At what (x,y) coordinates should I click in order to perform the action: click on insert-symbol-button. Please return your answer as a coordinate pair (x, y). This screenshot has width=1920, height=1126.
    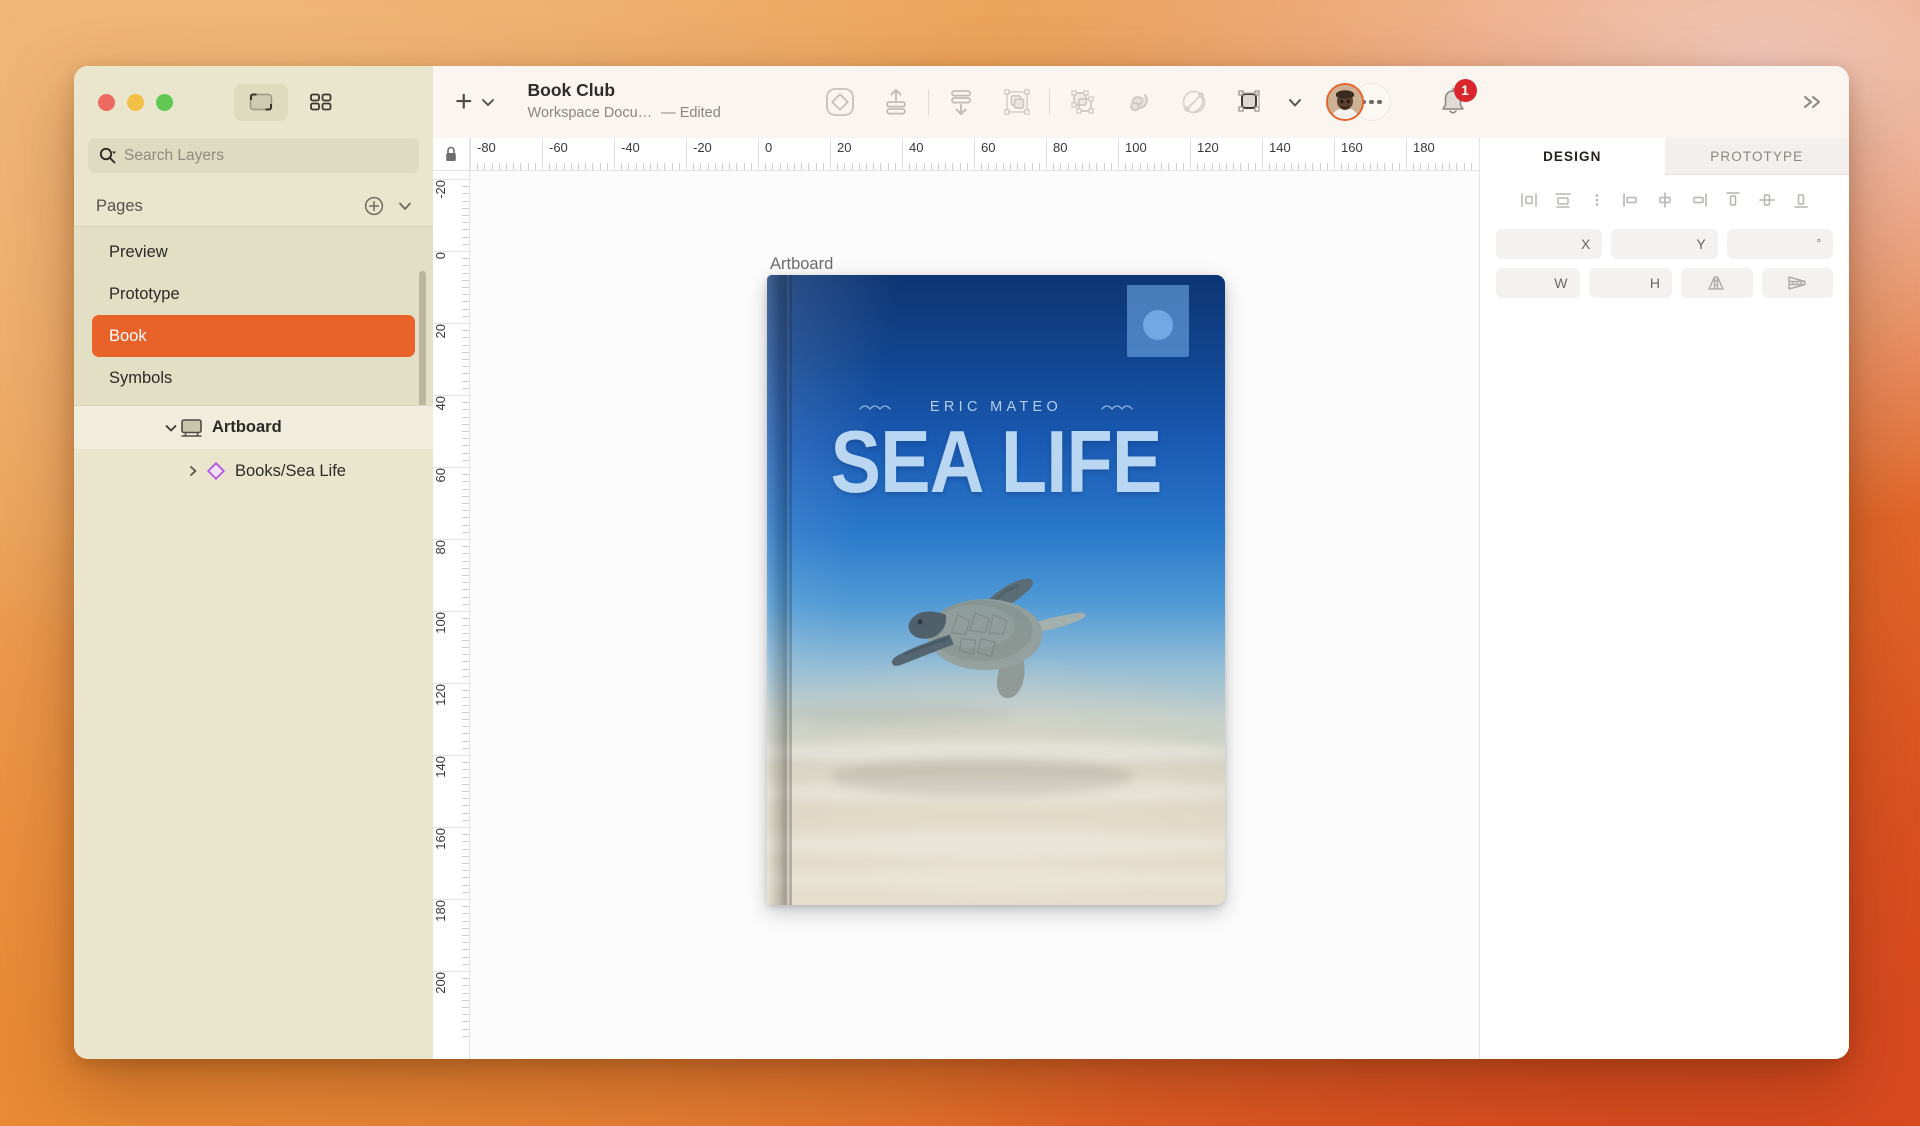
    Looking at the image, I should click on (840, 102).